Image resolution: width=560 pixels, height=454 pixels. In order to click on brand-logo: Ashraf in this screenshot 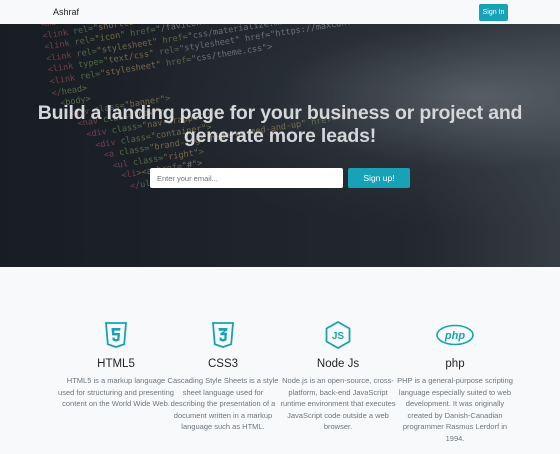, I will do `click(66, 12)`.